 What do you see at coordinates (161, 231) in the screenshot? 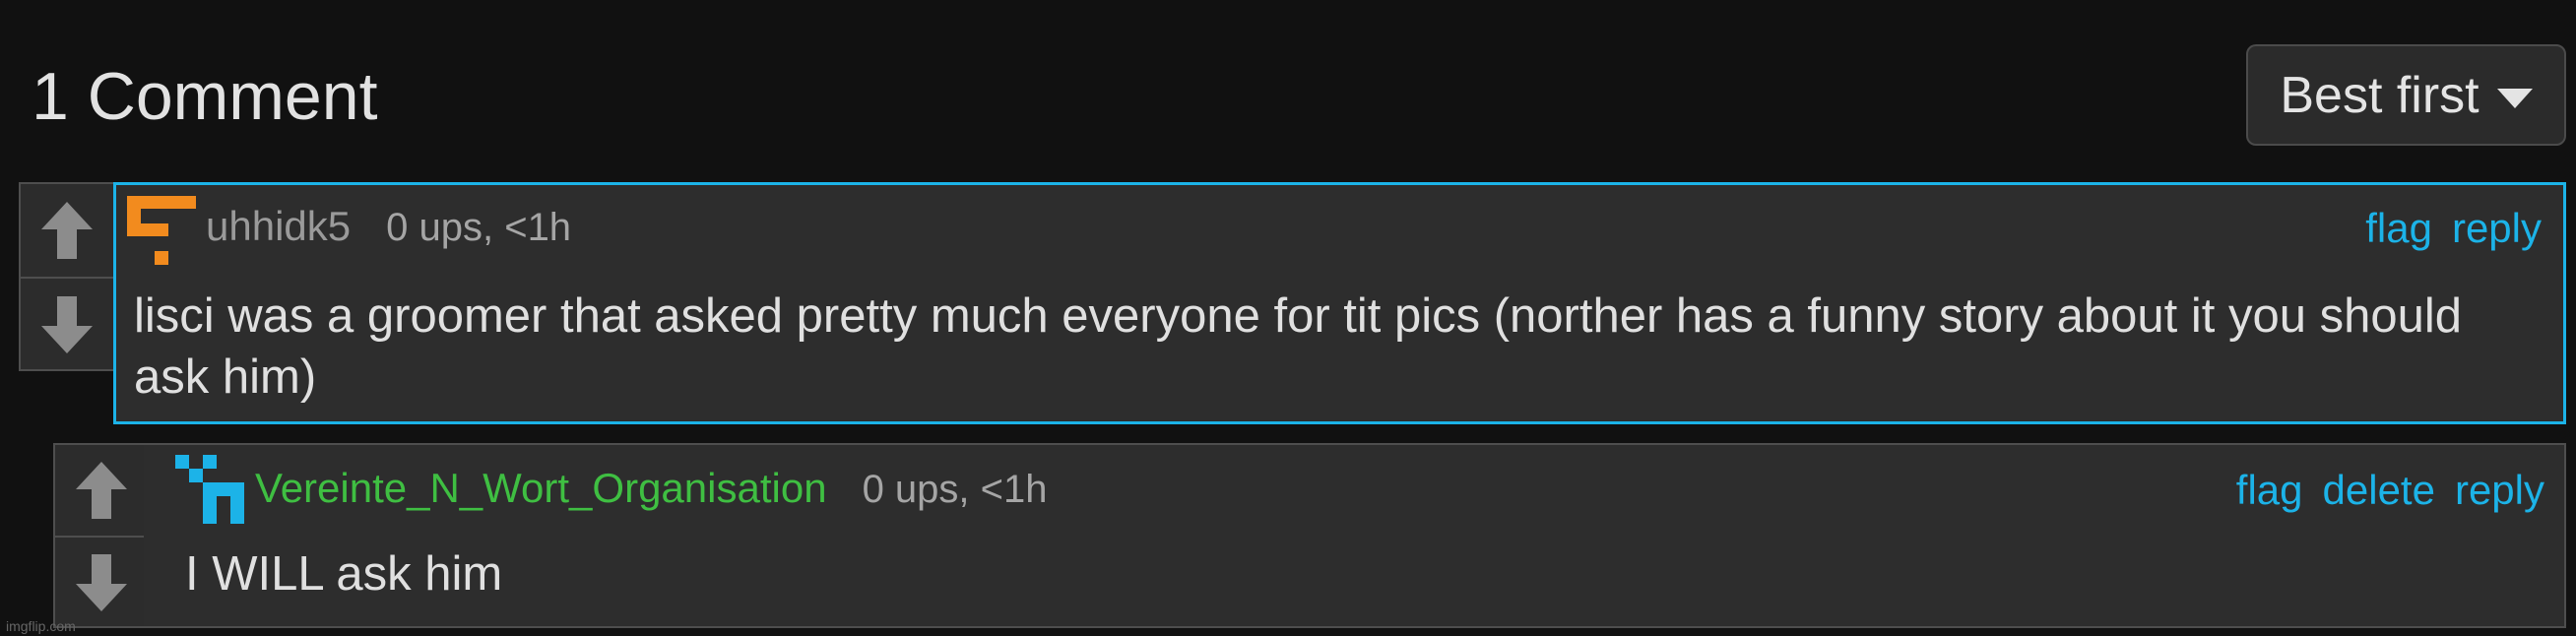
I see `pixel-avatar-orange-icon` at bounding box center [161, 231].